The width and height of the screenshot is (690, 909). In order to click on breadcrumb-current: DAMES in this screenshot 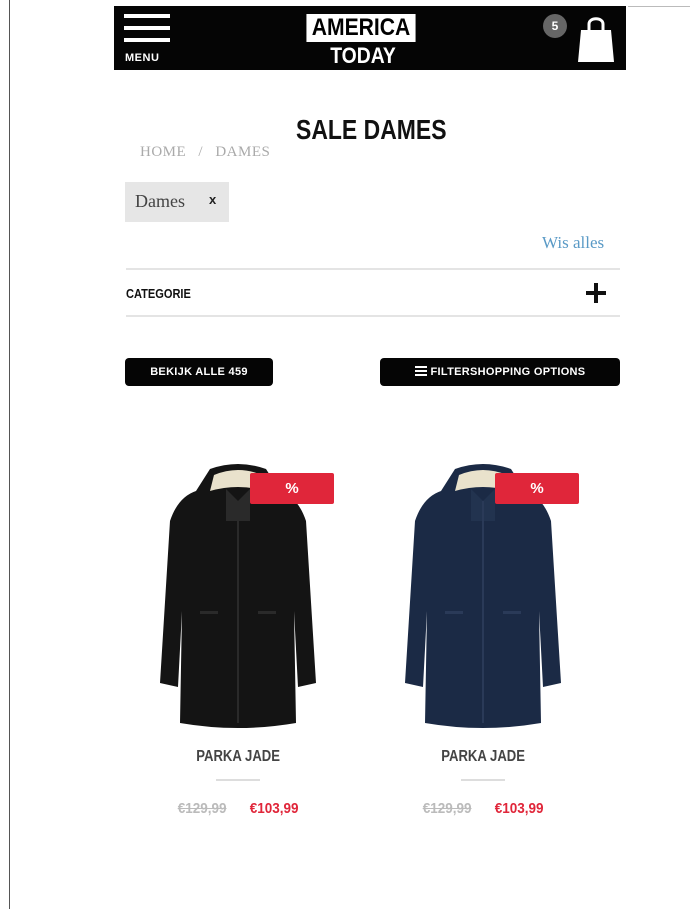, I will do `click(242, 152)`.